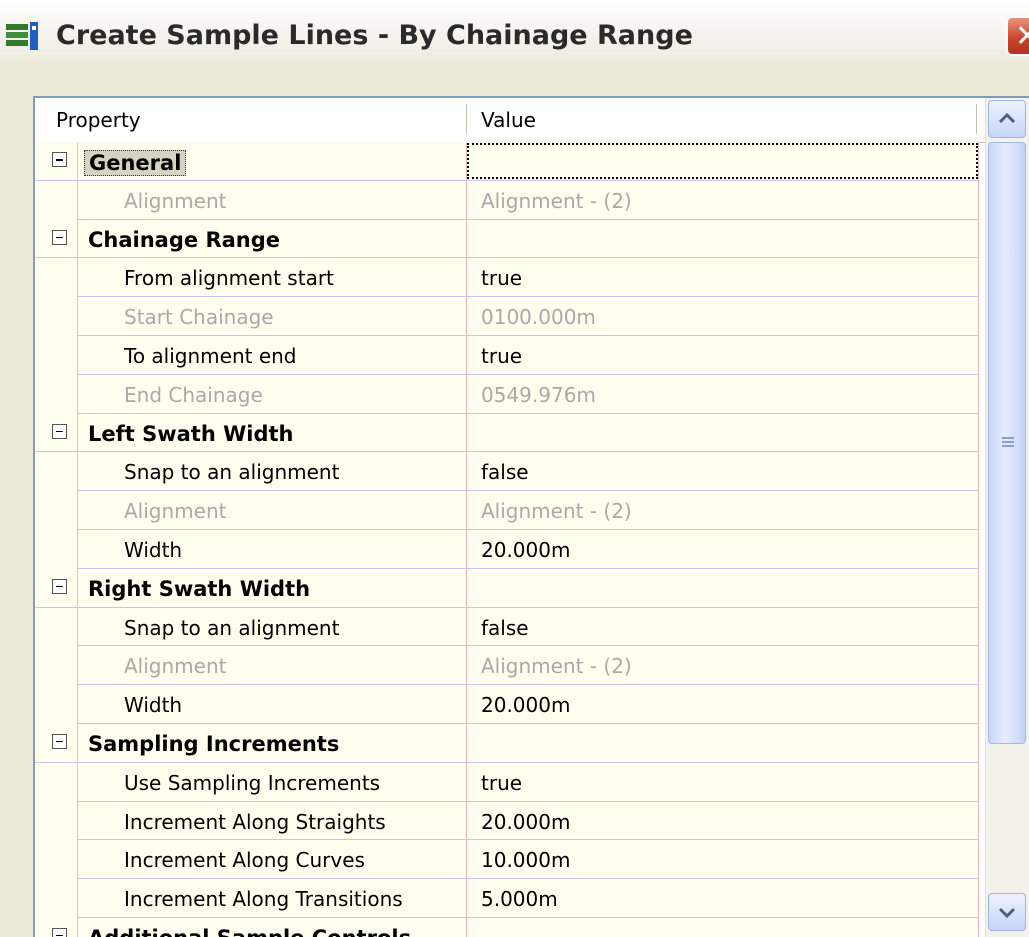  I want to click on property-row: Use Sampling Increments true, so click(507, 782).